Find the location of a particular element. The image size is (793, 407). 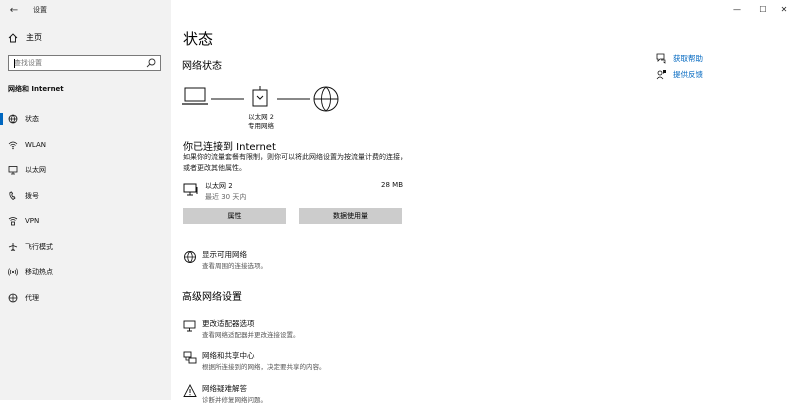

diagram-adapter-name: 以太网 2 is located at coordinates (261, 117).